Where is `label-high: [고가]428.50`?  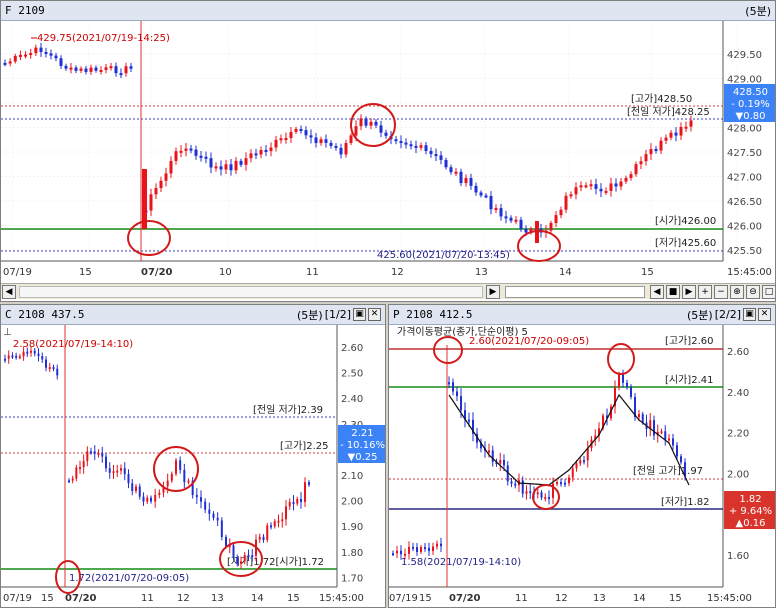 label-high: [고가]428.50 is located at coordinates (661, 99).